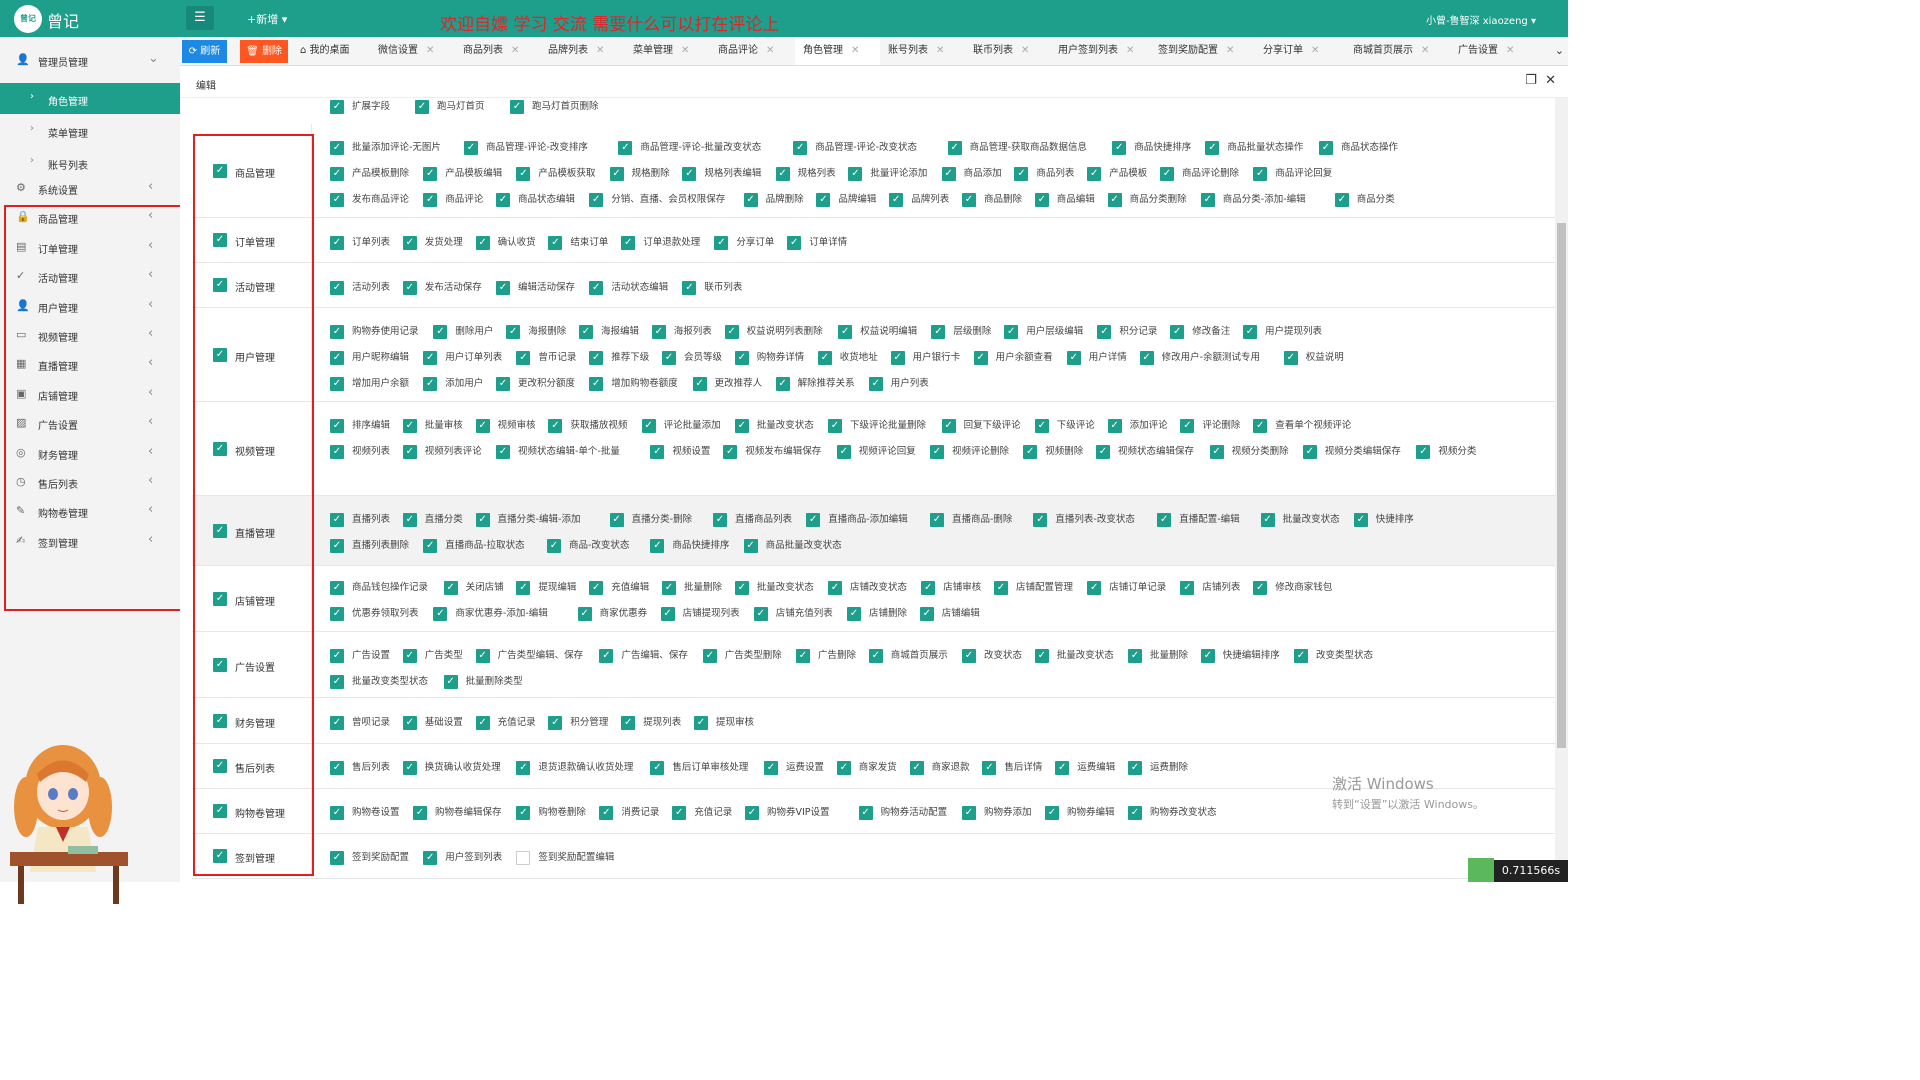 This screenshot has width=1920, height=1080. What do you see at coordinates (619, 357) in the screenshot?
I see `permission-item: ✓ 推荐下级` at bounding box center [619, 357].